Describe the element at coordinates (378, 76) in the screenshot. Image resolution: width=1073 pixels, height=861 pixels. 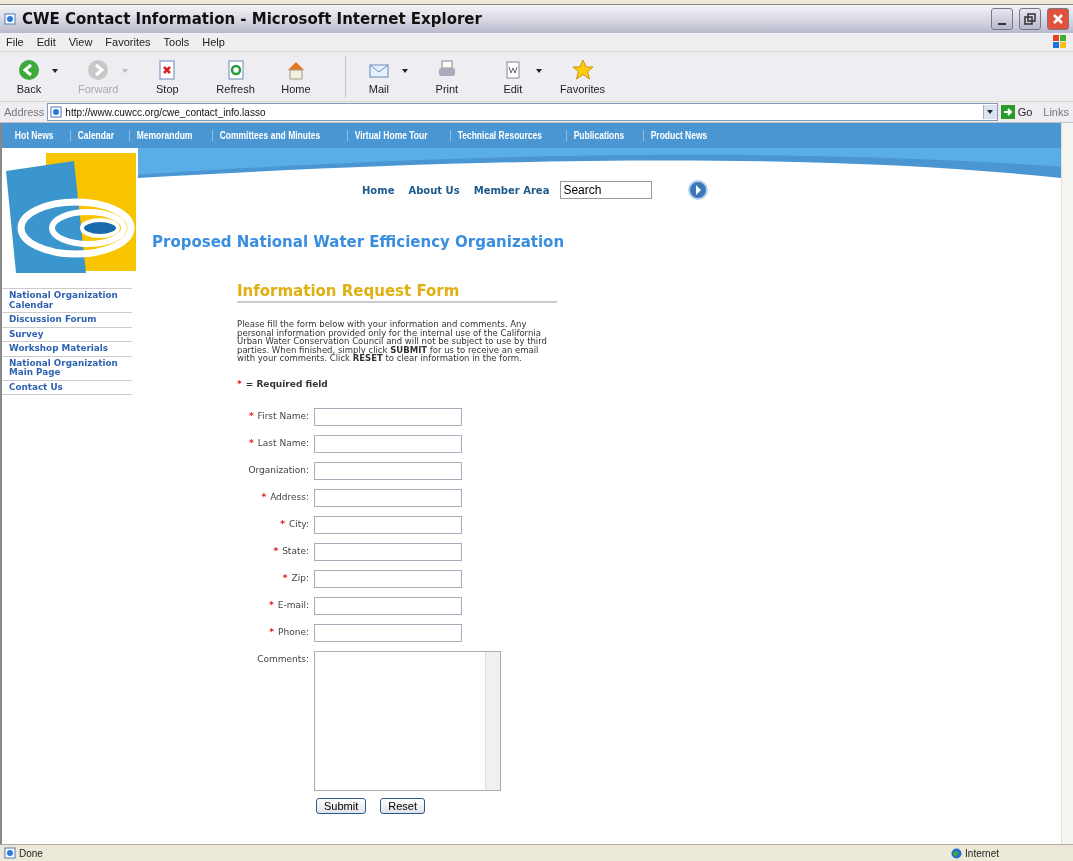
I see `toolbar-button: Mail` at that location.